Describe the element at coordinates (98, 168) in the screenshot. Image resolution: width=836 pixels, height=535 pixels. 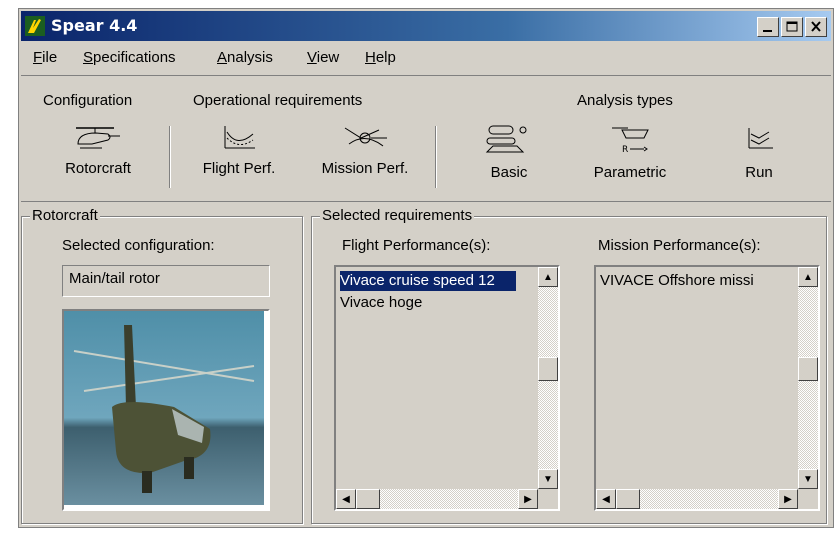
I see `rotorcraft-label: Rotorcraft` at that location.